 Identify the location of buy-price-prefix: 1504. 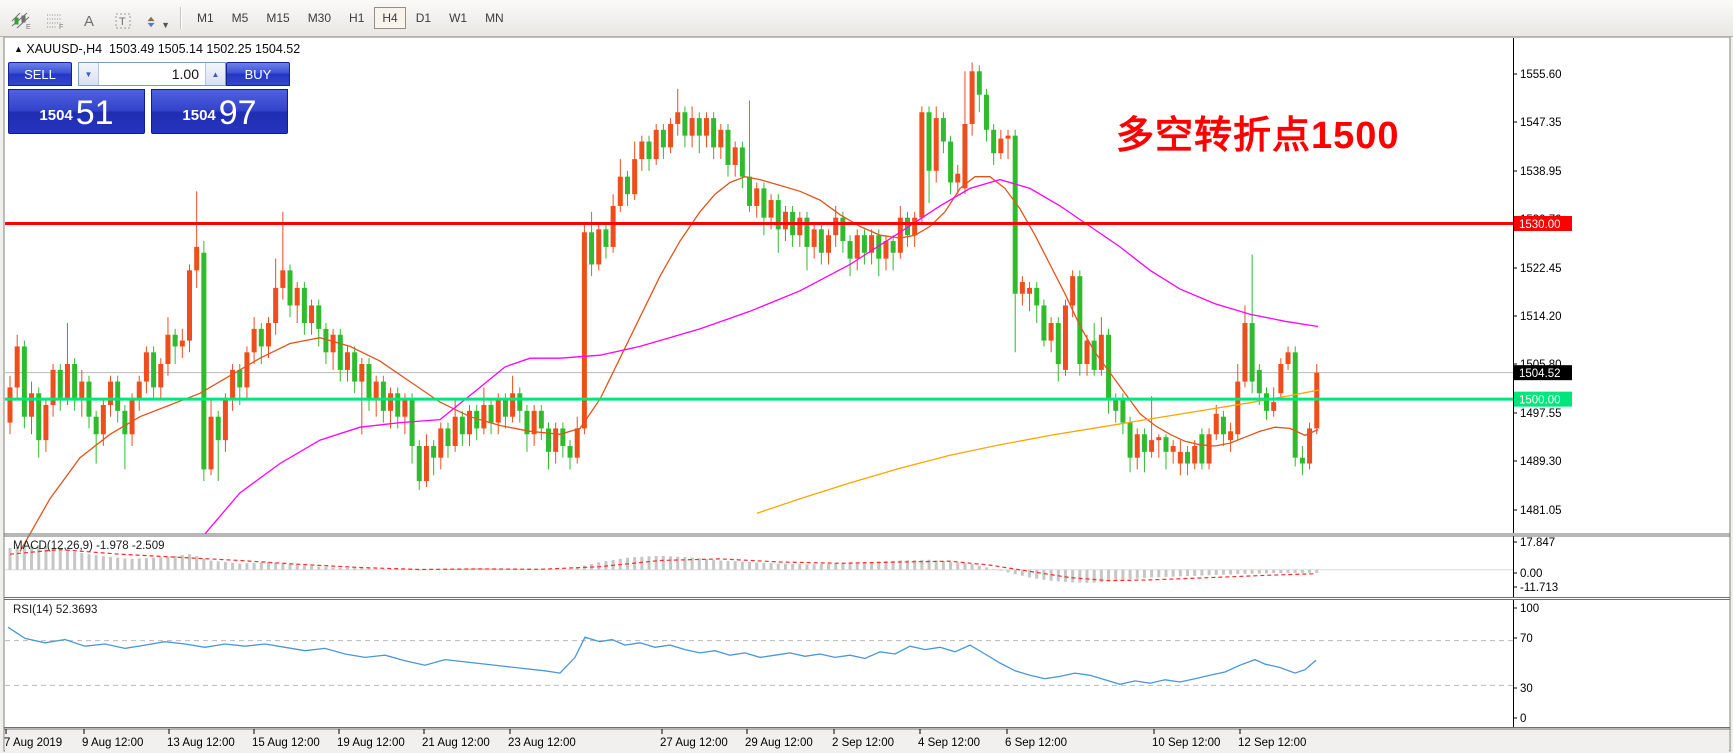
(199, 115).